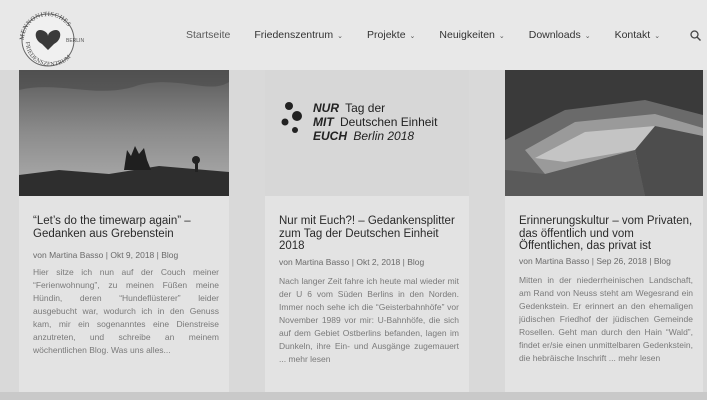  I want to click on svg-text: MIT Deutschen Einheit, so click(375, 122).